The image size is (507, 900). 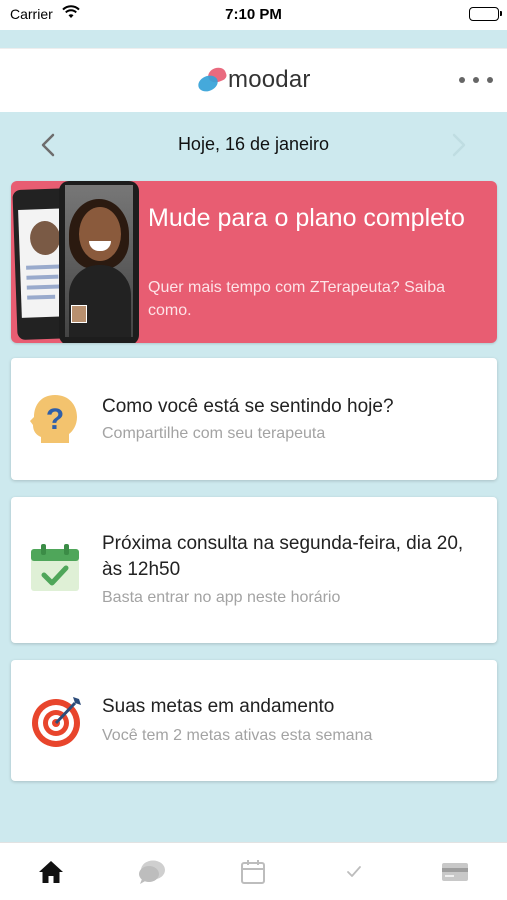 I want to click on tab-home, so click(x=50, y=871).